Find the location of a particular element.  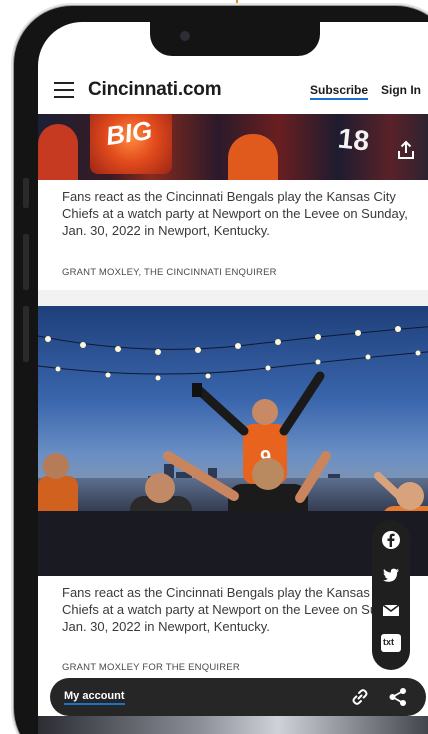

email-icon is located at coordinates (391, 610).